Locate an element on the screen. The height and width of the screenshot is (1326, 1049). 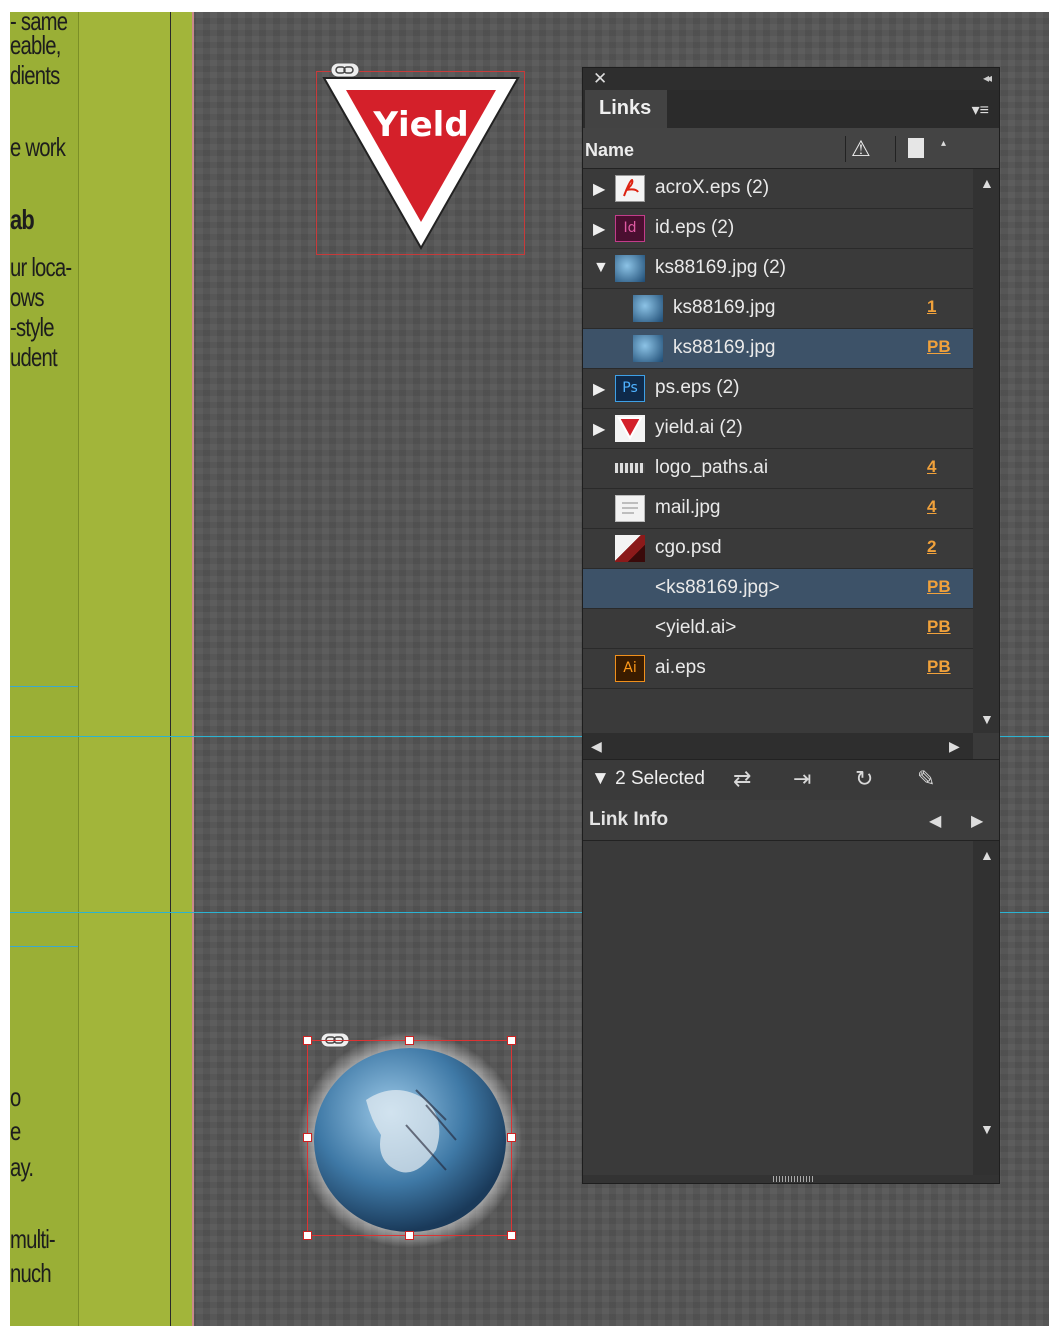
list-horizontal-scrollbar: ◀ ▶ is located at coordinates (778, 746).